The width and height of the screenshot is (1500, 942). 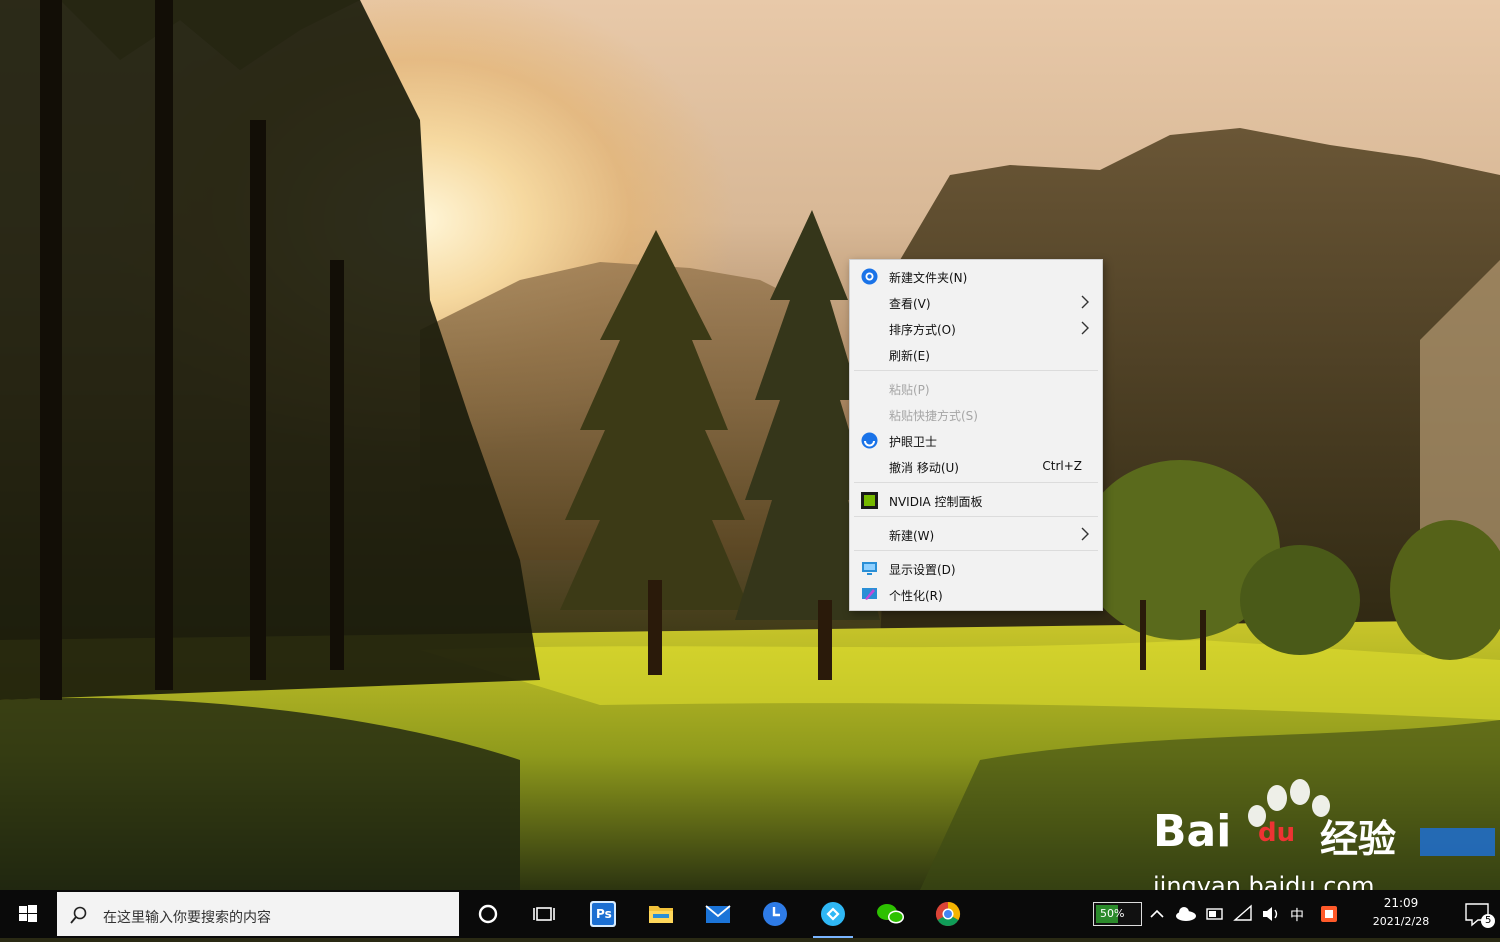 What do you see at coordinates (976, 276) in the screenshot?
I see `menu-item-new-folder: 新建文件夹(N)` at bounding box center [976, 276].